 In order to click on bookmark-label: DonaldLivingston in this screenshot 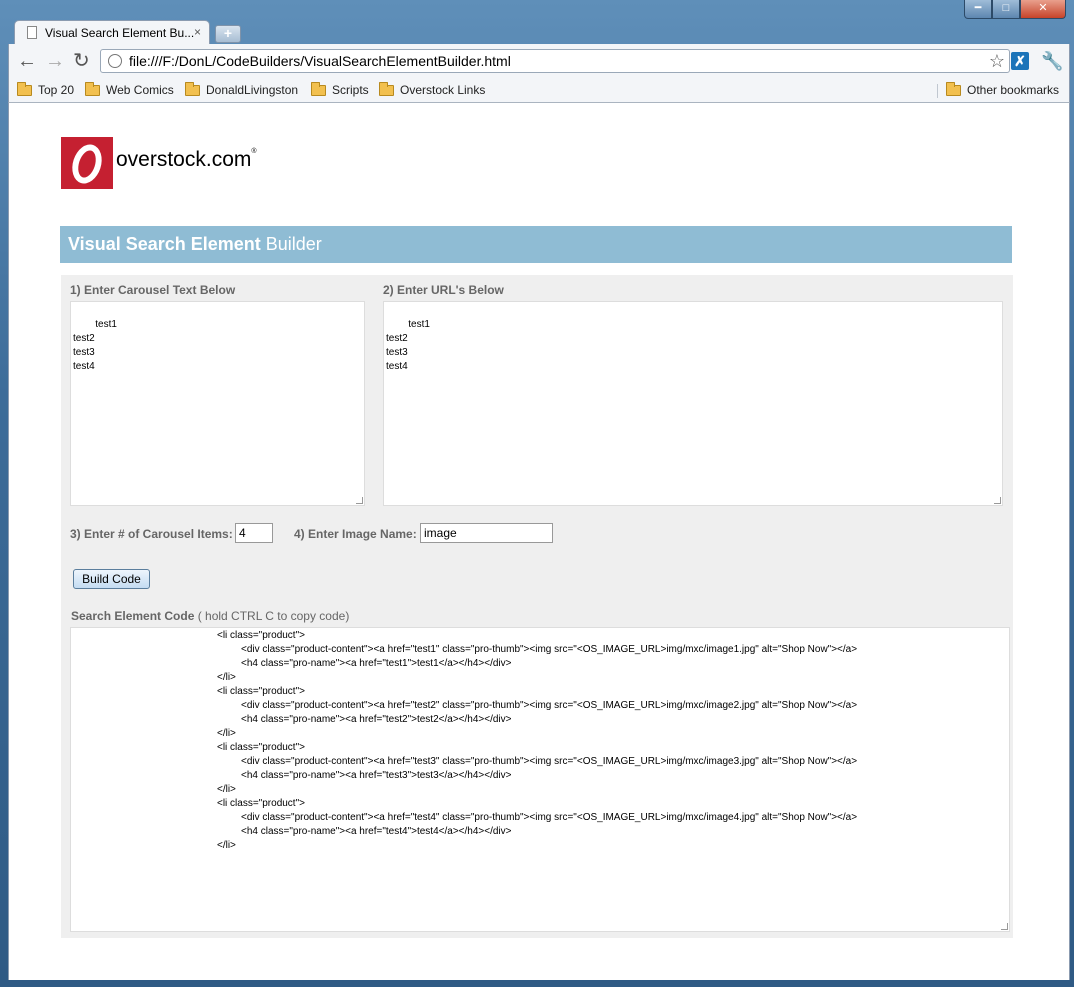, I will do `click(252, 90)`.